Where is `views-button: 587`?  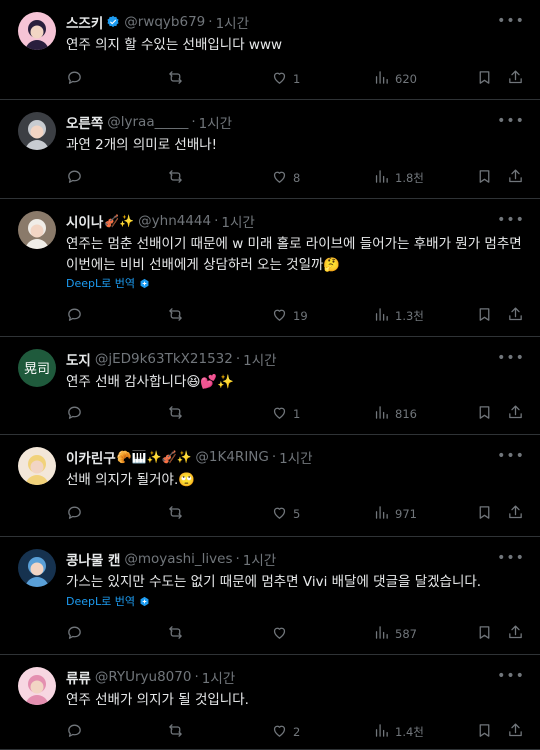 views-button: 587 is located at coordinates (395, 634).